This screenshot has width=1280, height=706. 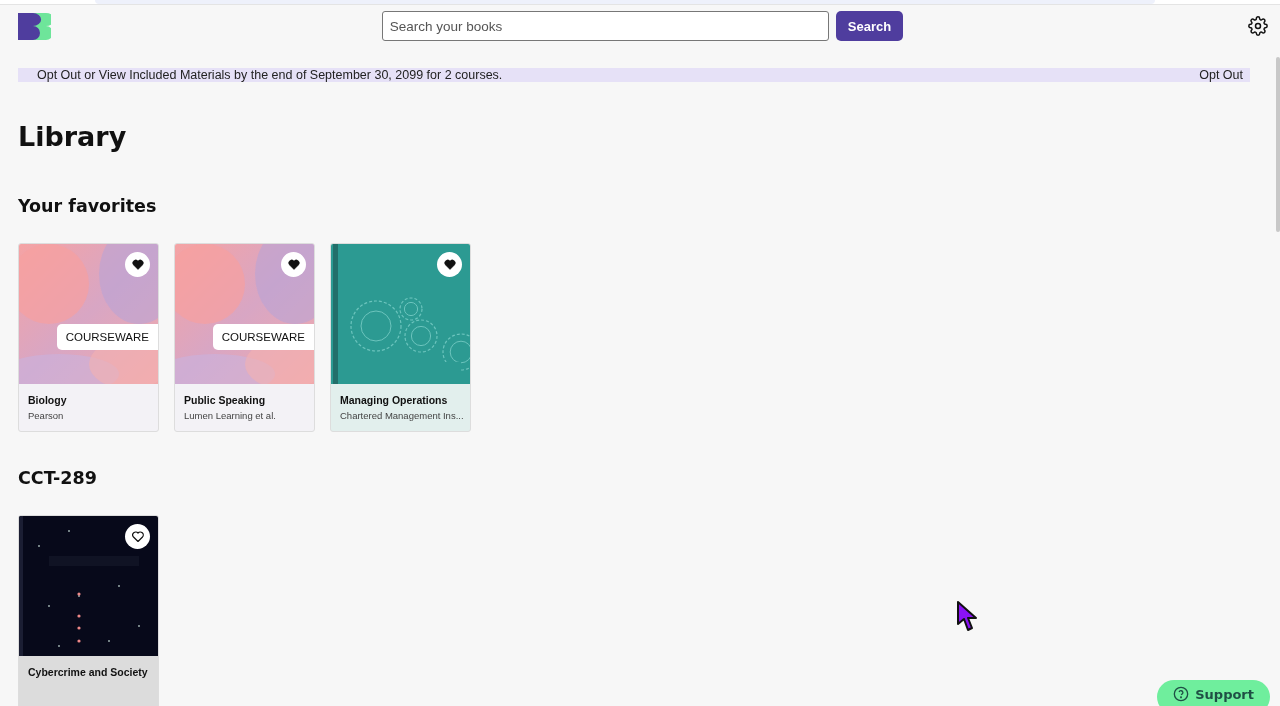 What do you see at coordinates (1181, 694) in the screenshot?
I see `help-icon` at bounding box center [1181, 694].